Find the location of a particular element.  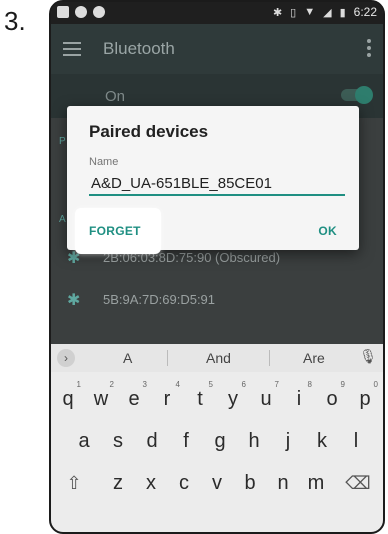

device-address: 5B:9A:7D:69:D5:91 is located at coordinates (159, 299).